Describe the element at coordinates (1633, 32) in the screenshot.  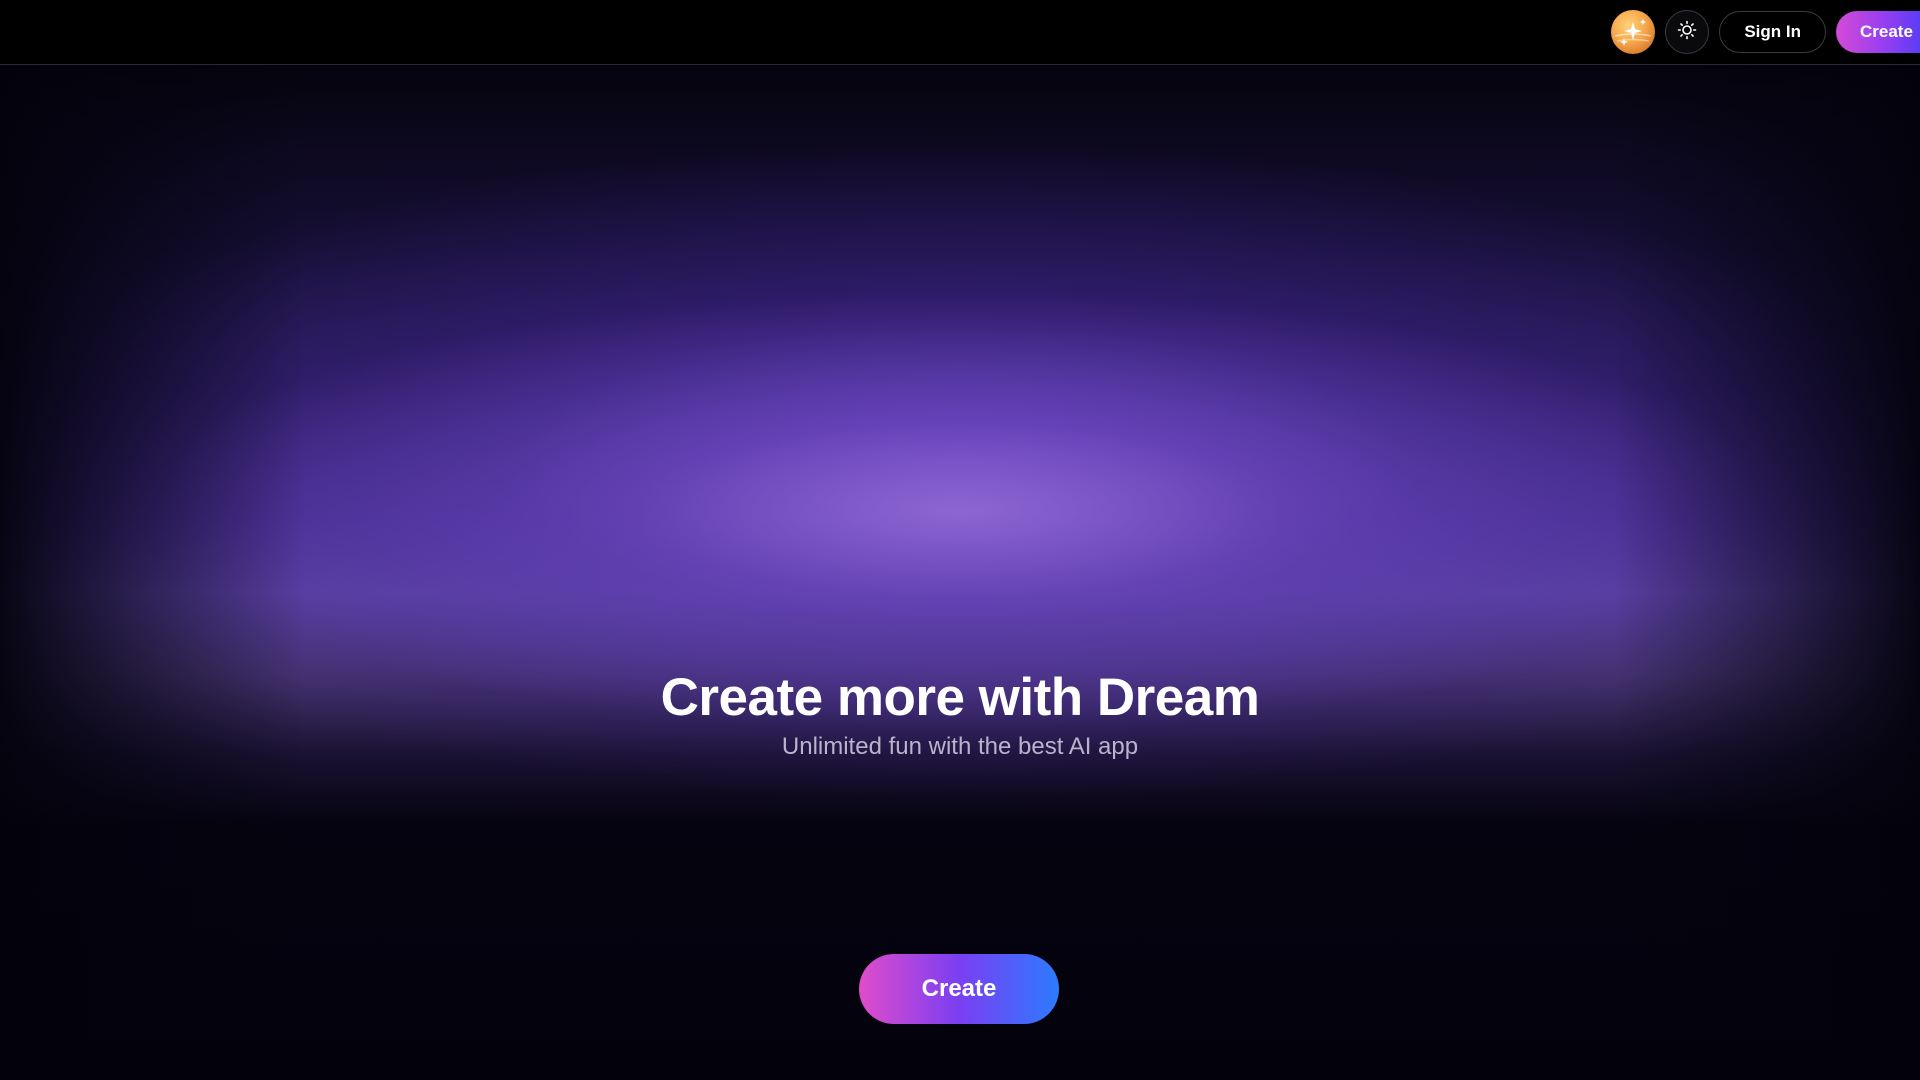
I see `sparkle-avatar-icon` at that location.